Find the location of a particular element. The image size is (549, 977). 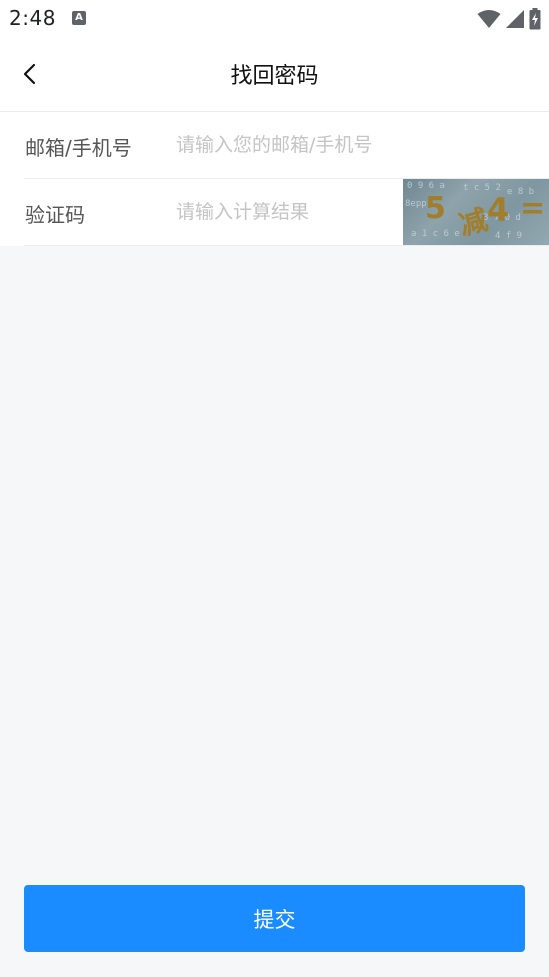

email-label: 邮箱/手机号 is located at coordinates (78, 148).